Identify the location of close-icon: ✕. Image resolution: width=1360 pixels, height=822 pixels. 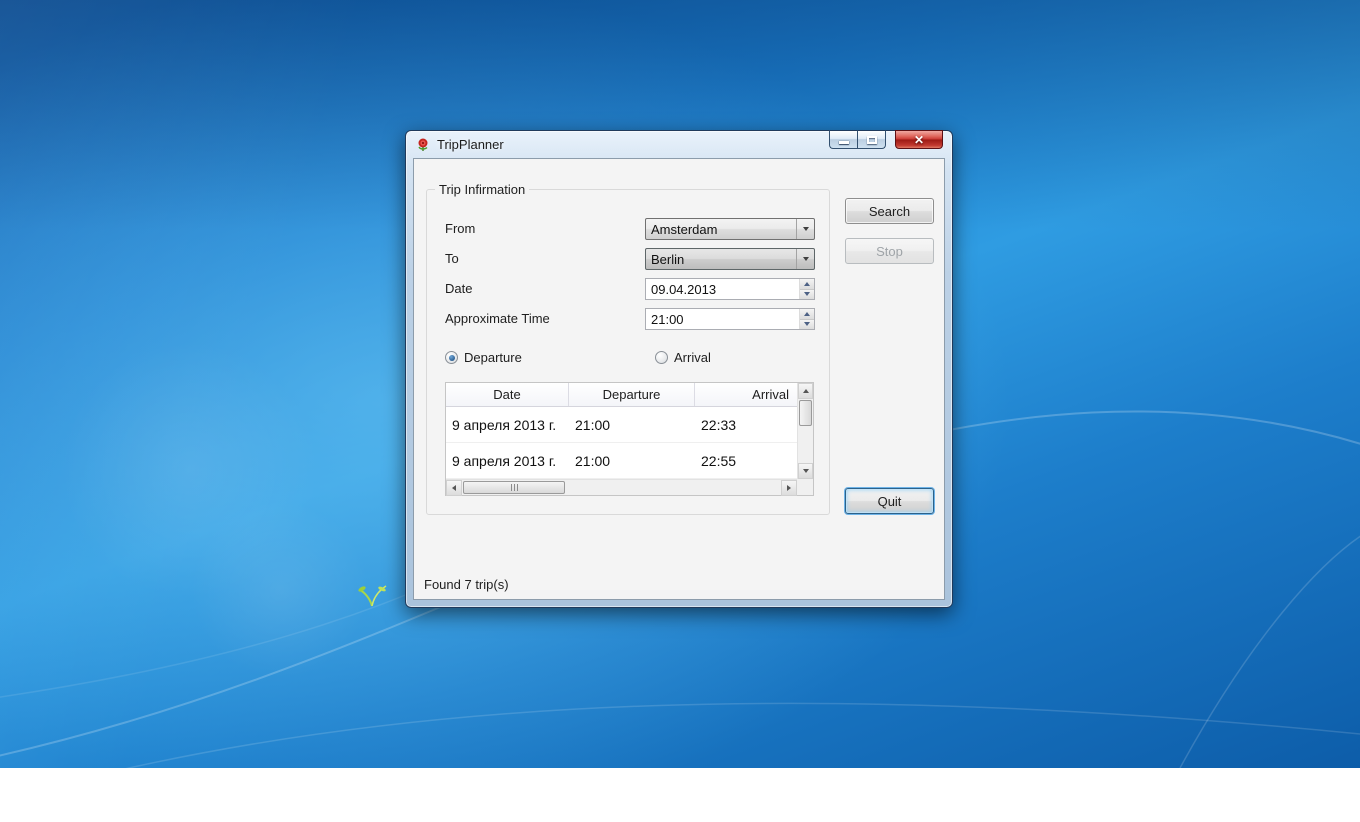
(919, 140).